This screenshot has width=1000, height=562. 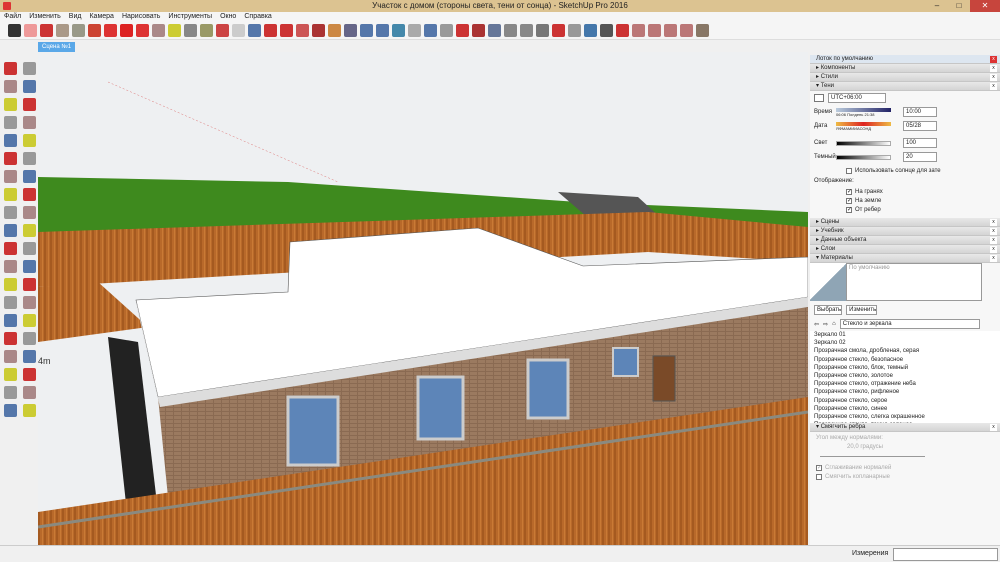 What do you see at coordinates (75, 17) in the screenshot?
I see `menu-item: Вид` at bounding box center [75, 17].